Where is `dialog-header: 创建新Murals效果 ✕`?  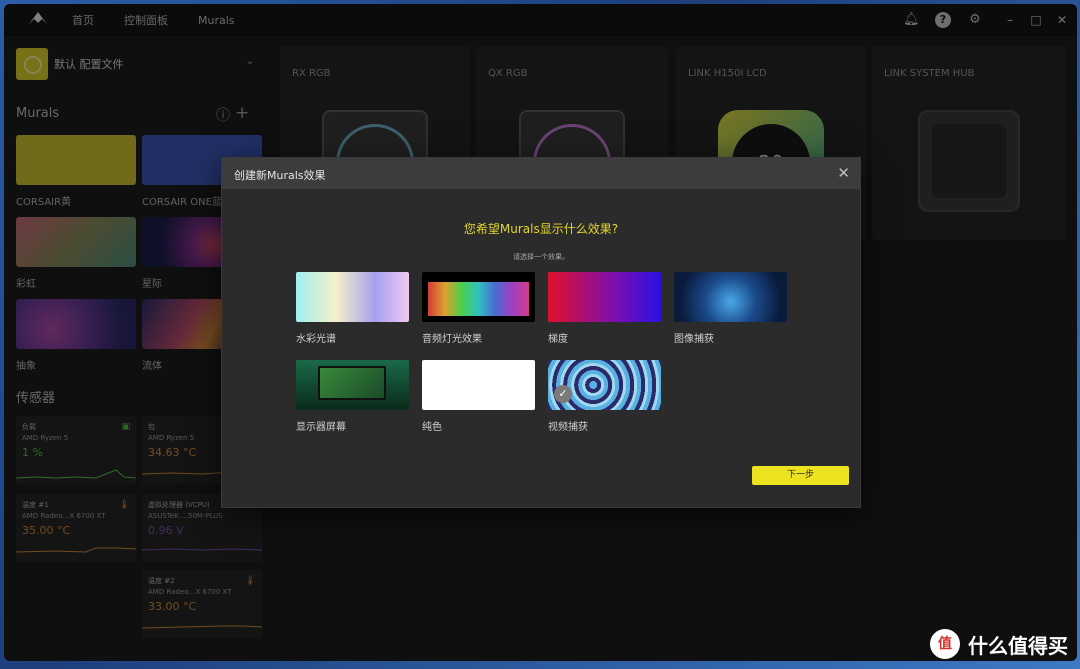 dialog-header: 创建新Murals效果 ✕ is located at coordinates (541, 173).